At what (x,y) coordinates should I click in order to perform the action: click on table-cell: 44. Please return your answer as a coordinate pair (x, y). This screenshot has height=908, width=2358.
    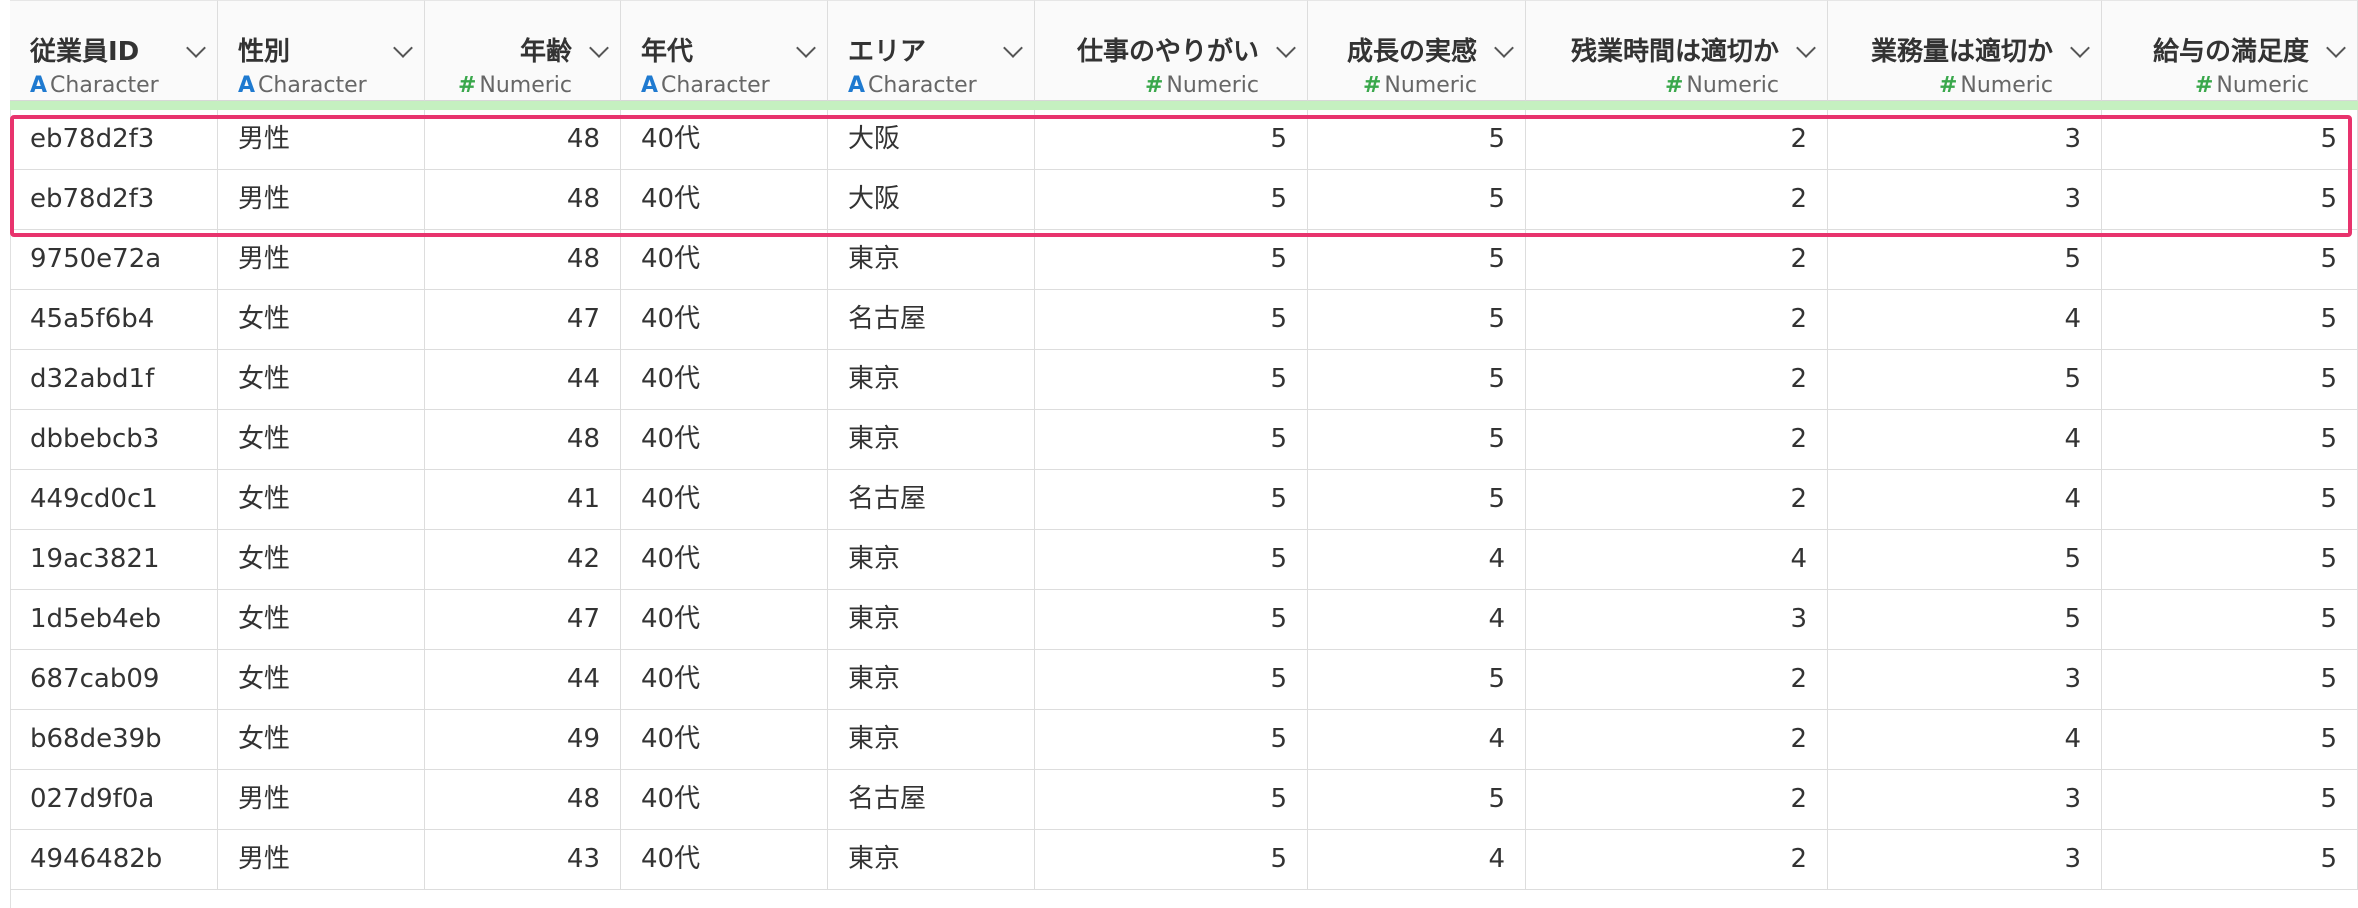
    Looking at the image, I should click on (523, 380).